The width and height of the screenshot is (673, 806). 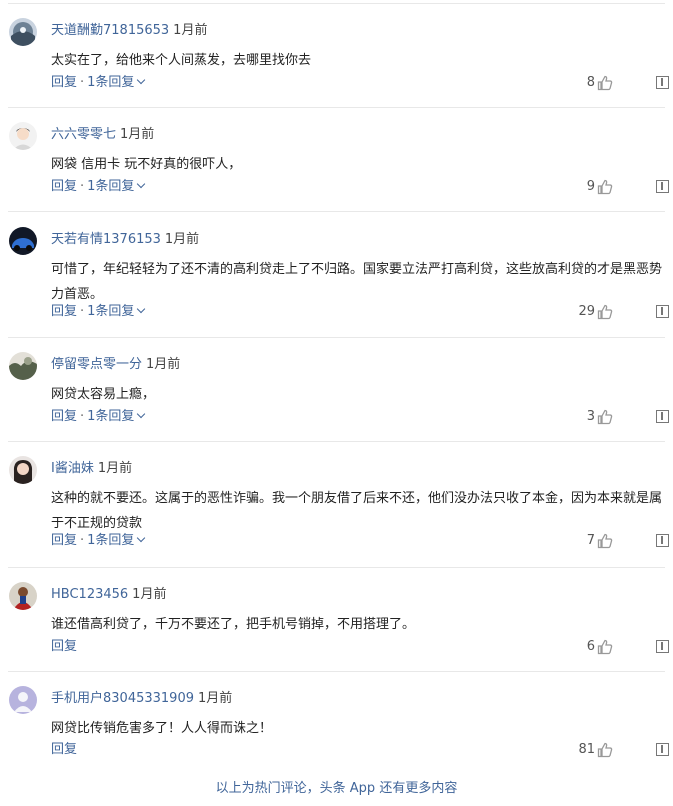 I want to click on comment-meta: 六六零零七 1月前, so click(x=102, y=135).